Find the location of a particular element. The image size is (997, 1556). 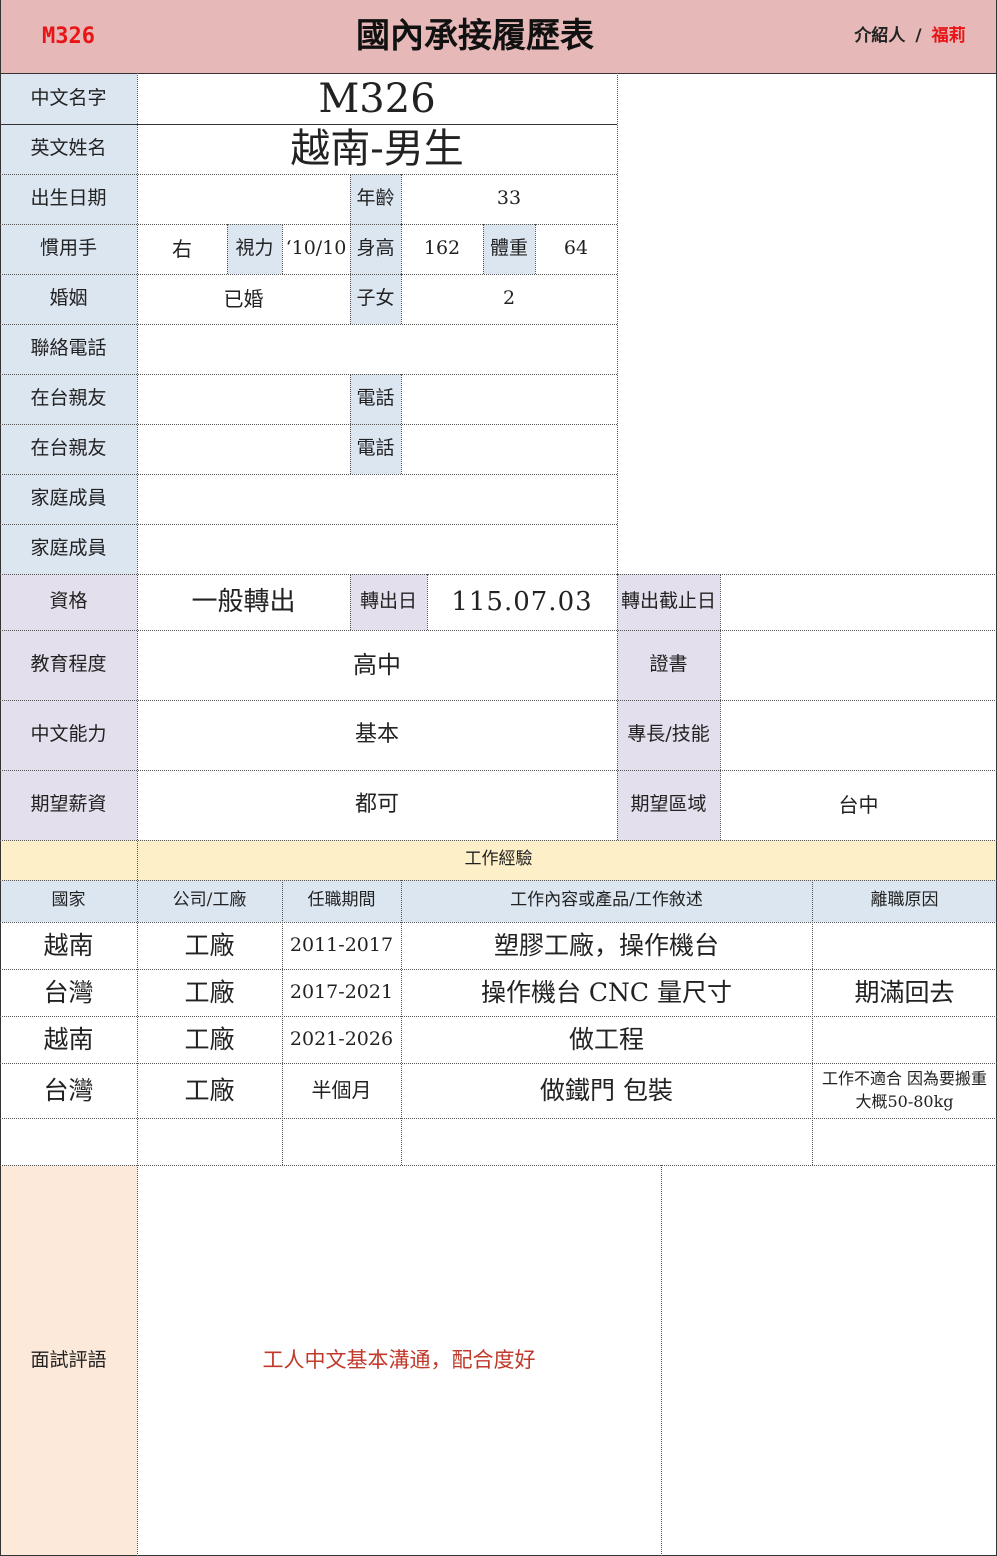

work-header-country: 國家 is located at coordinates (68, 901).